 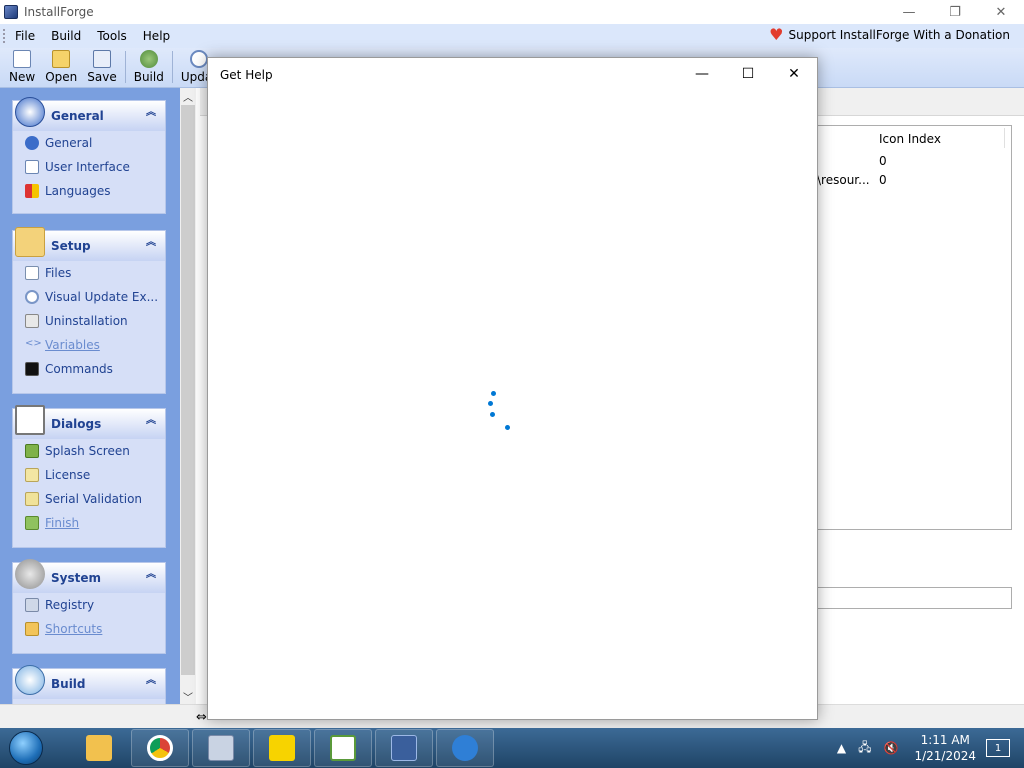 What do you see at coordinates (500, 410) in the screenshot?
I see `loading-spinner-icon` at bounding box center [500, 410].